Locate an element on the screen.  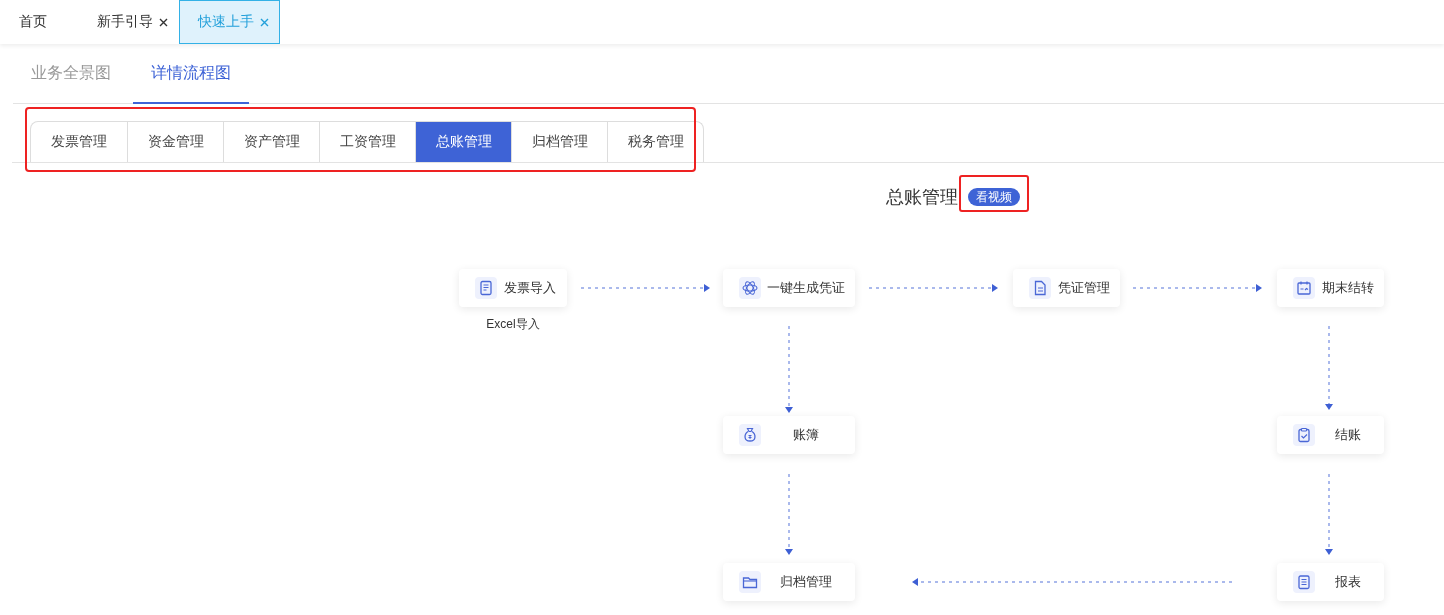
page-tab: 新手引导 is located at coordinates (128, 22).